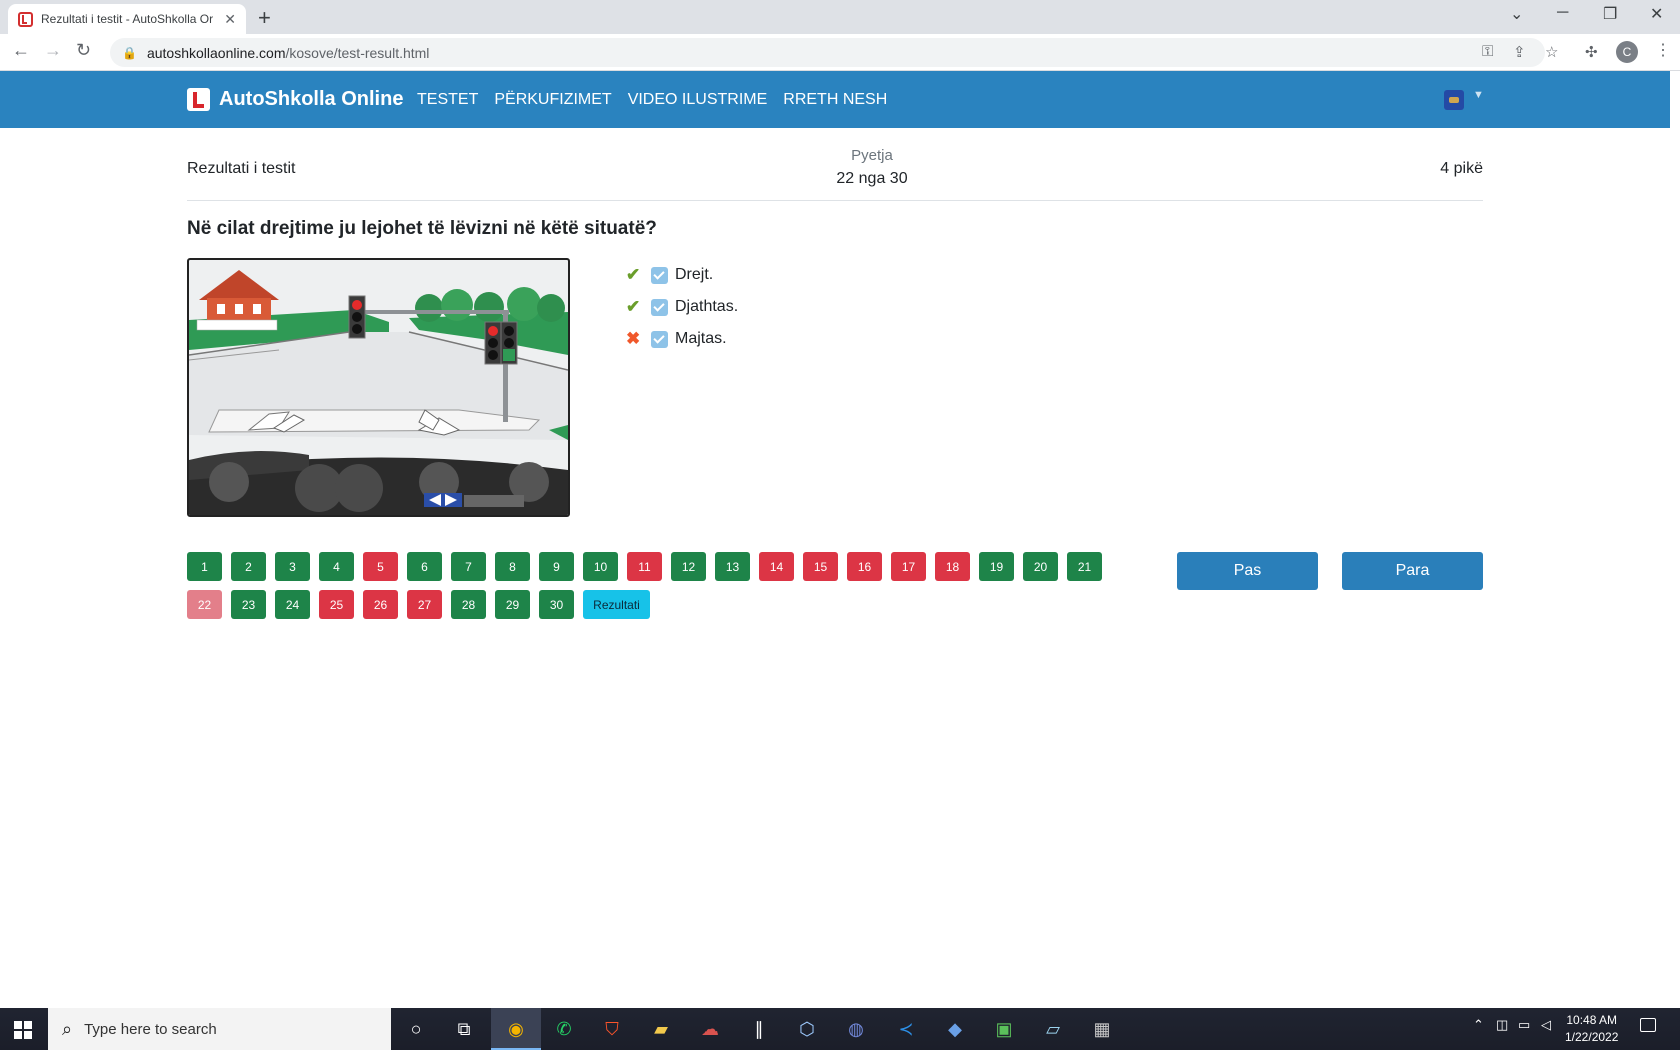 The image size is (1680, 1050). Describe the element at coordinates (682, 275) in the screenshot. I see `answer-option-1: ✔ Drejt.` at that location.